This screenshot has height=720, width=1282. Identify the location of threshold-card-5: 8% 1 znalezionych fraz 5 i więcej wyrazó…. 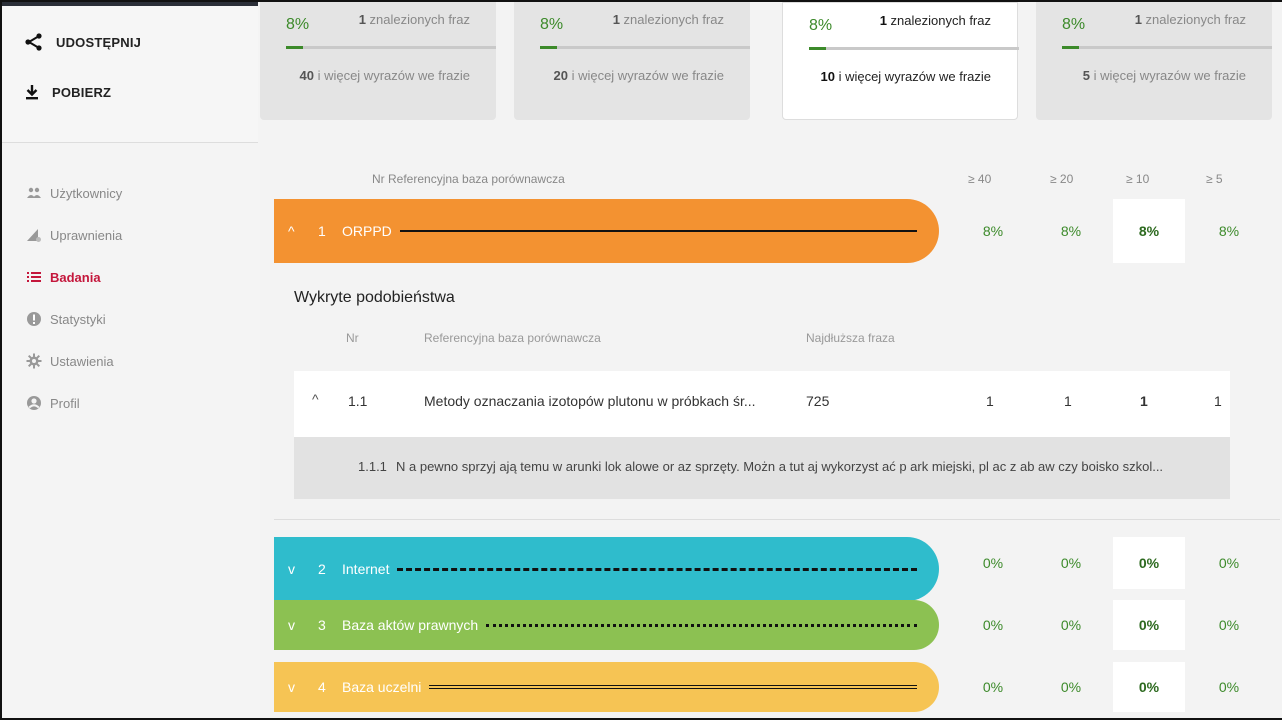
(1154, 61).